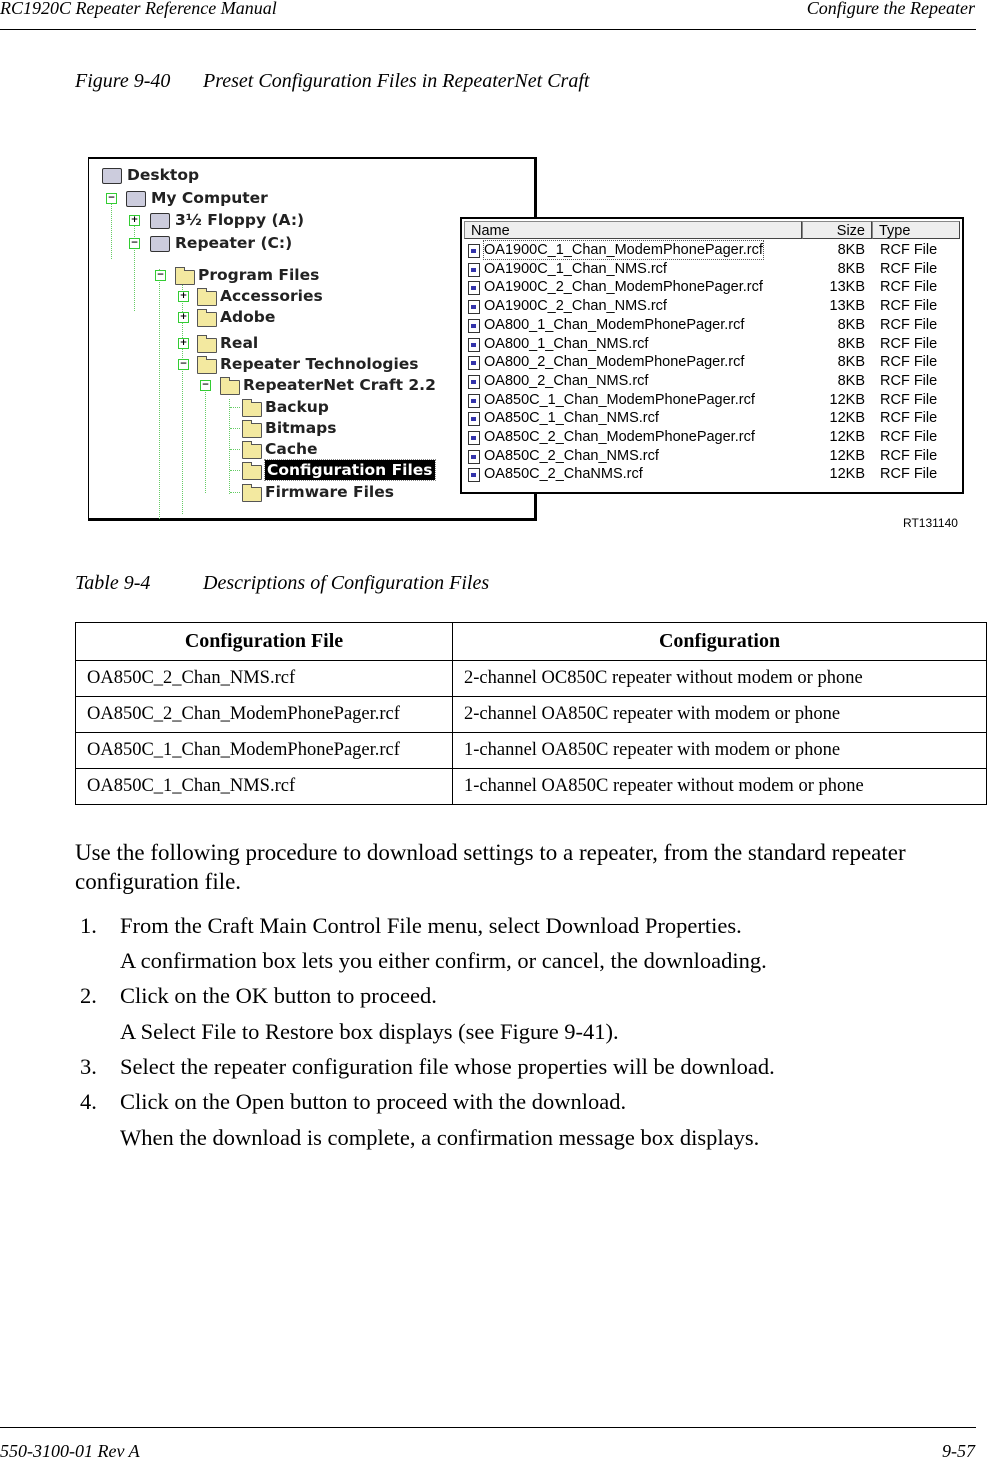 The image size is (987, 1462). Describe the element at coordinates (239, 343) in the screenshot. I see `tree-item-label: Real` at that location.